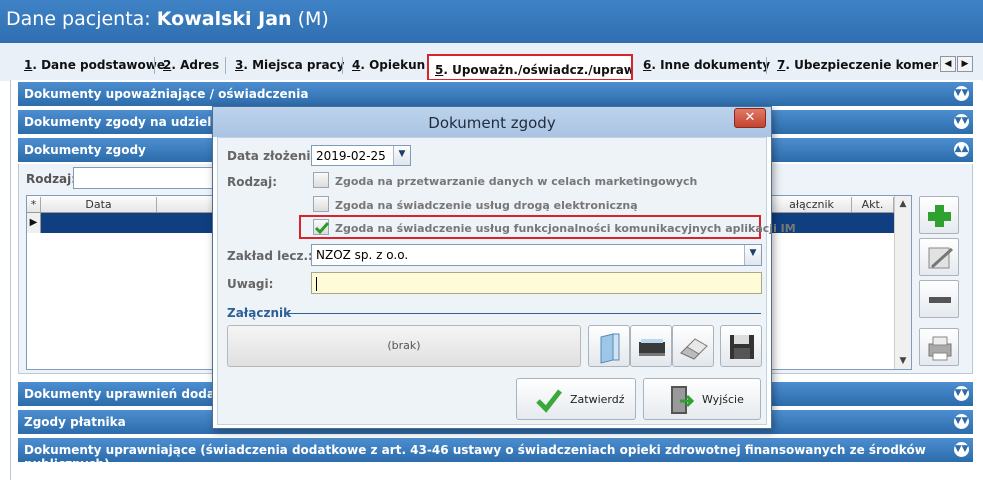  What do you see at coordinates (536, 283) in the screenshot?
I see `uwagi-input` at bounding box center [536, 283].